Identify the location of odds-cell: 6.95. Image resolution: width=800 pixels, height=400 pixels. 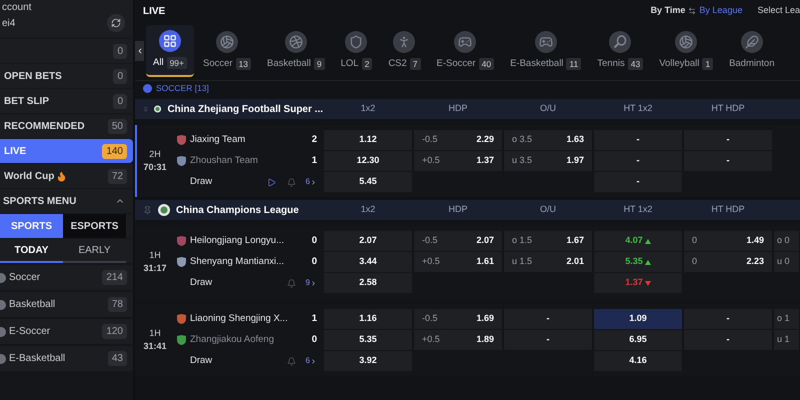
(638, 340).